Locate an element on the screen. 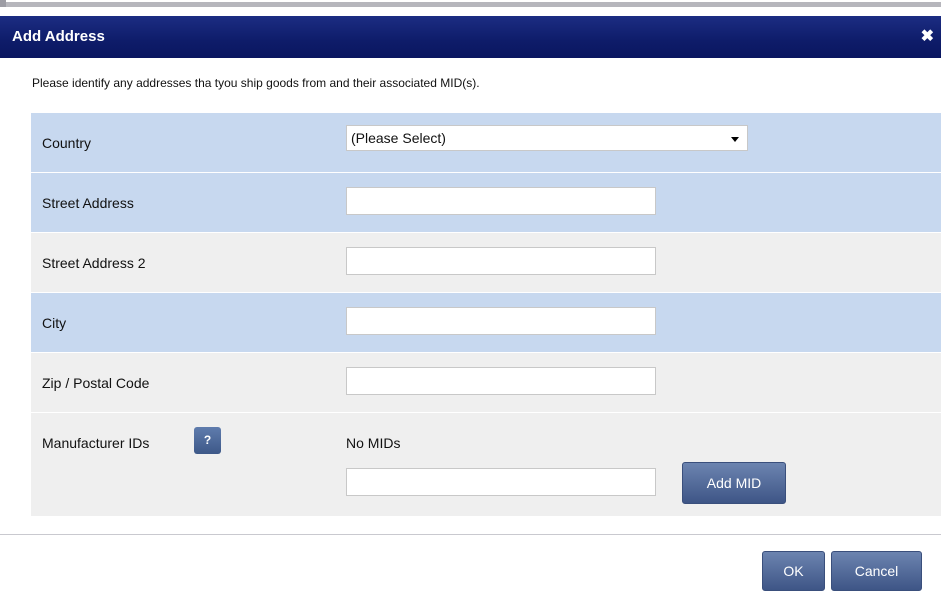  mid-input is located at coordinates (501, 482).